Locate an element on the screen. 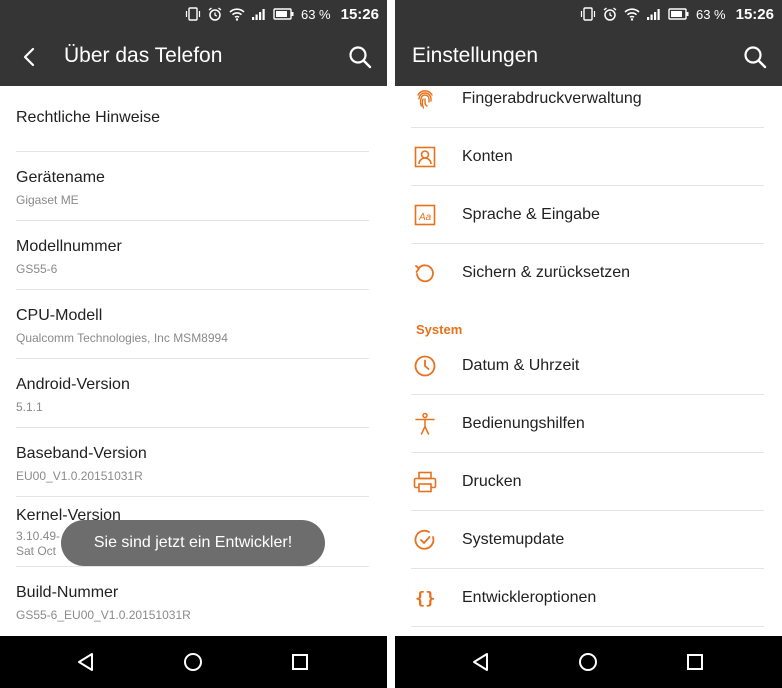 The width and height of the screenshot is (782, 688). settings-item-label: Konten is located at coordinates (487, 156).